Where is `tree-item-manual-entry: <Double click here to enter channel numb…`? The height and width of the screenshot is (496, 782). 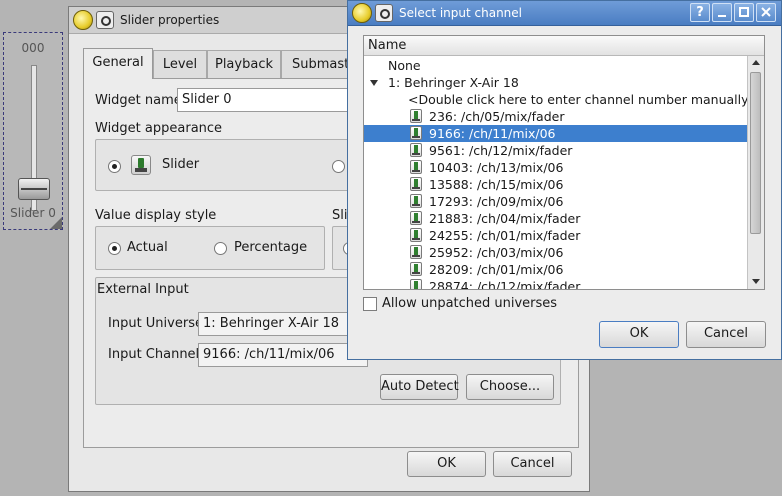 tree-item-manual-entry: <Double click here to enter channel numb… is located at coordinates (561, 99).